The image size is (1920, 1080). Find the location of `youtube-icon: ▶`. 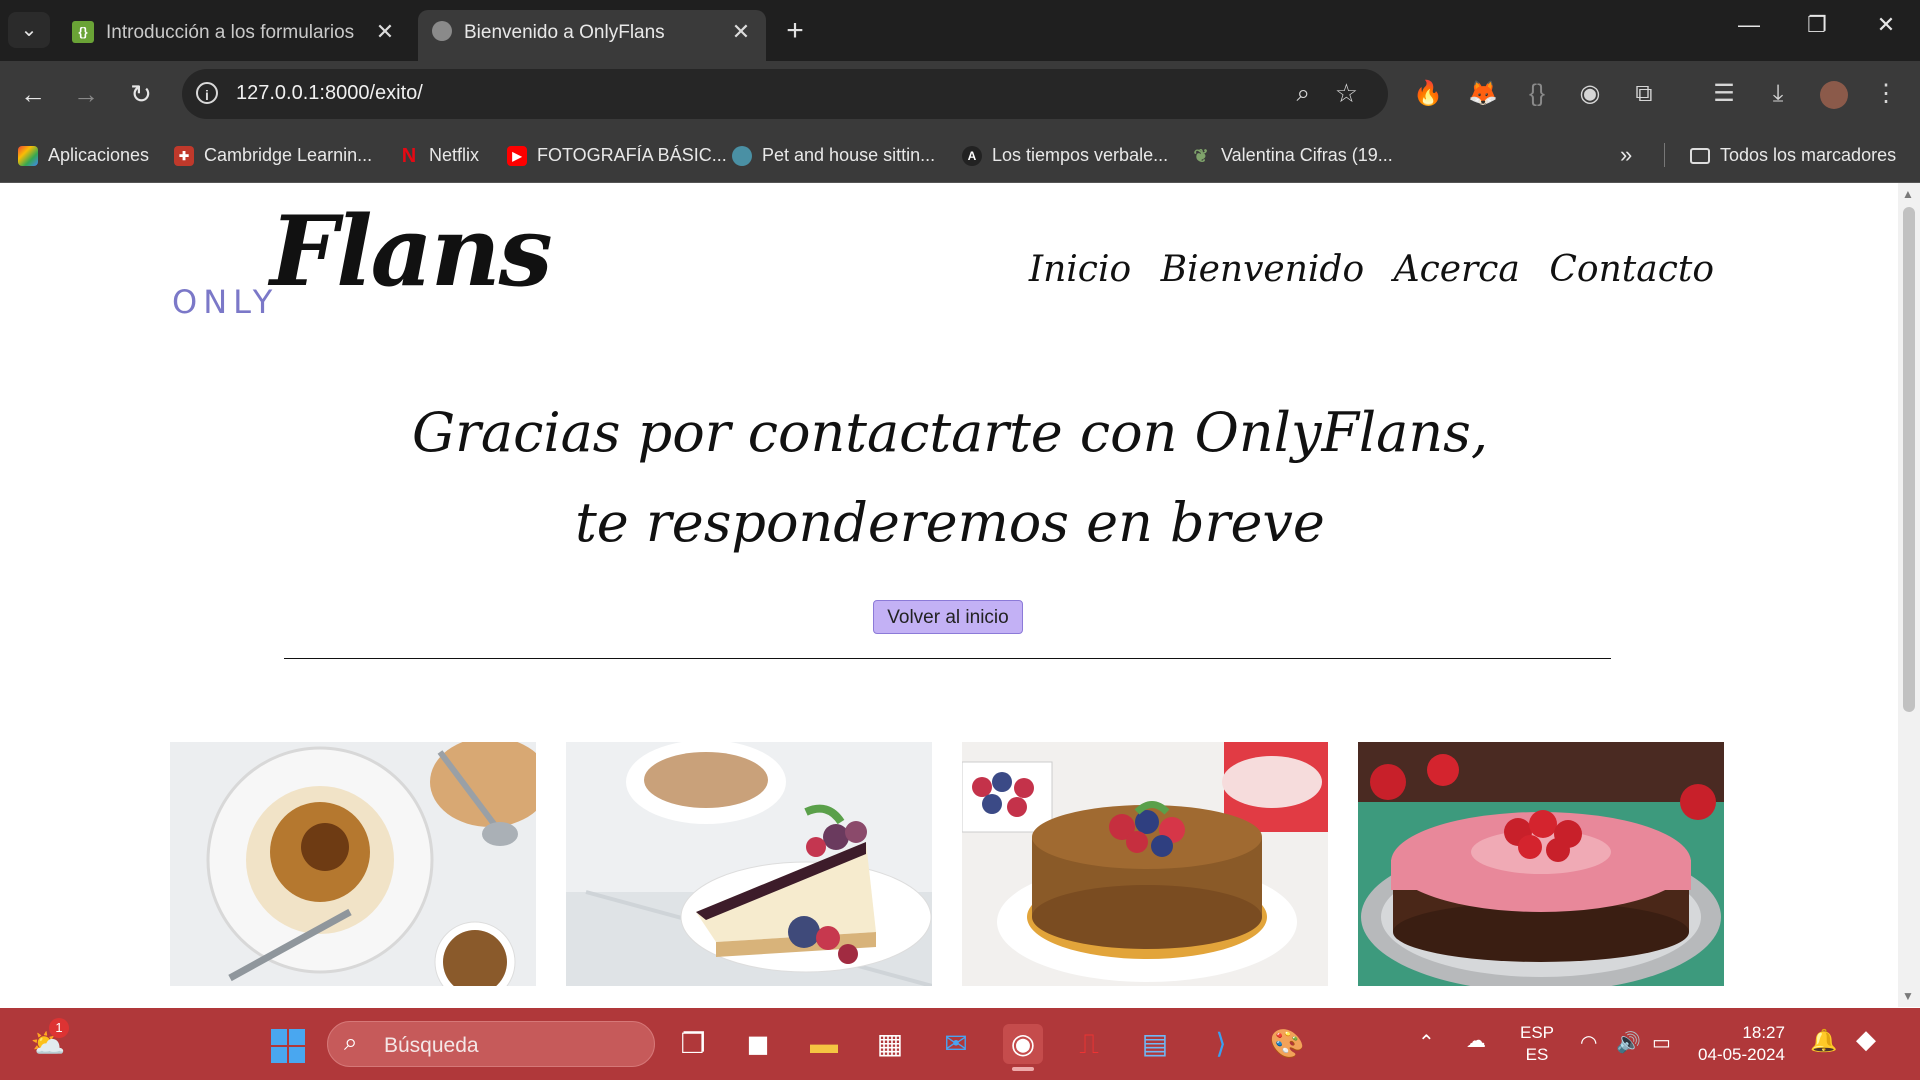

youtube-icon: ▶ is located at coordinates (517, 156).